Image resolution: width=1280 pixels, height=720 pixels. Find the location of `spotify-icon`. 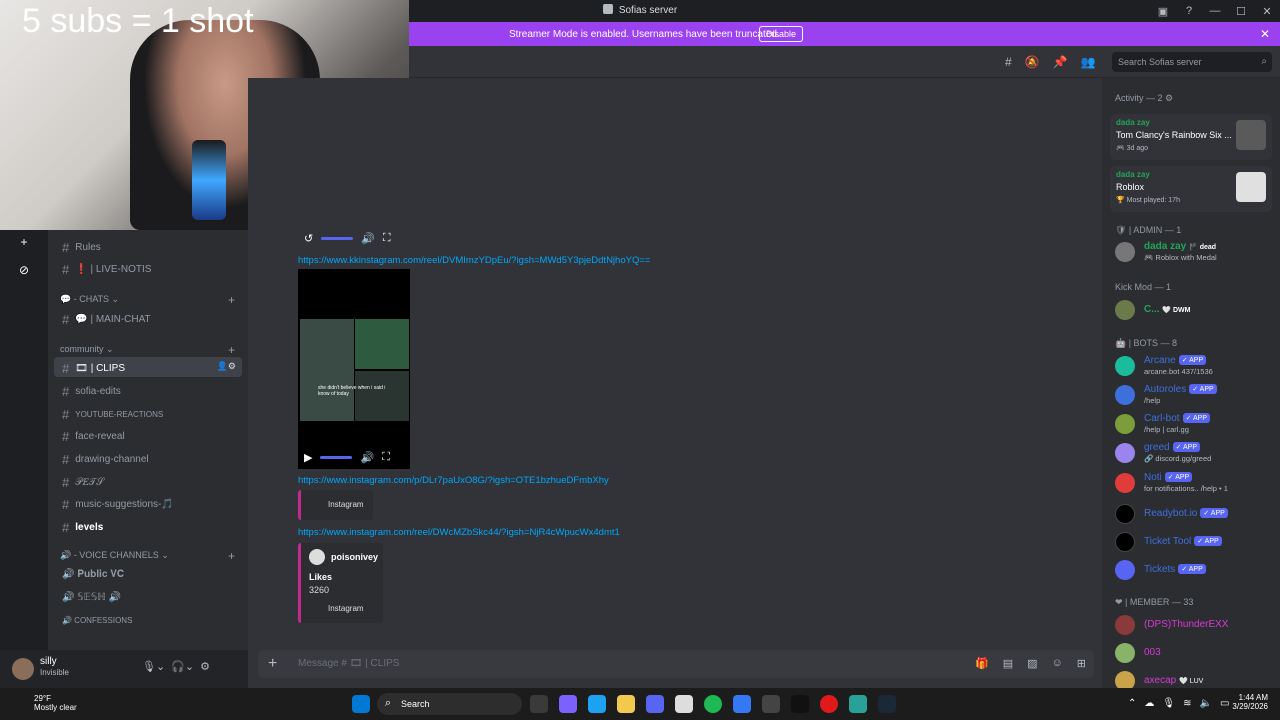

spotify-icon is located at coordinates (713, 704).